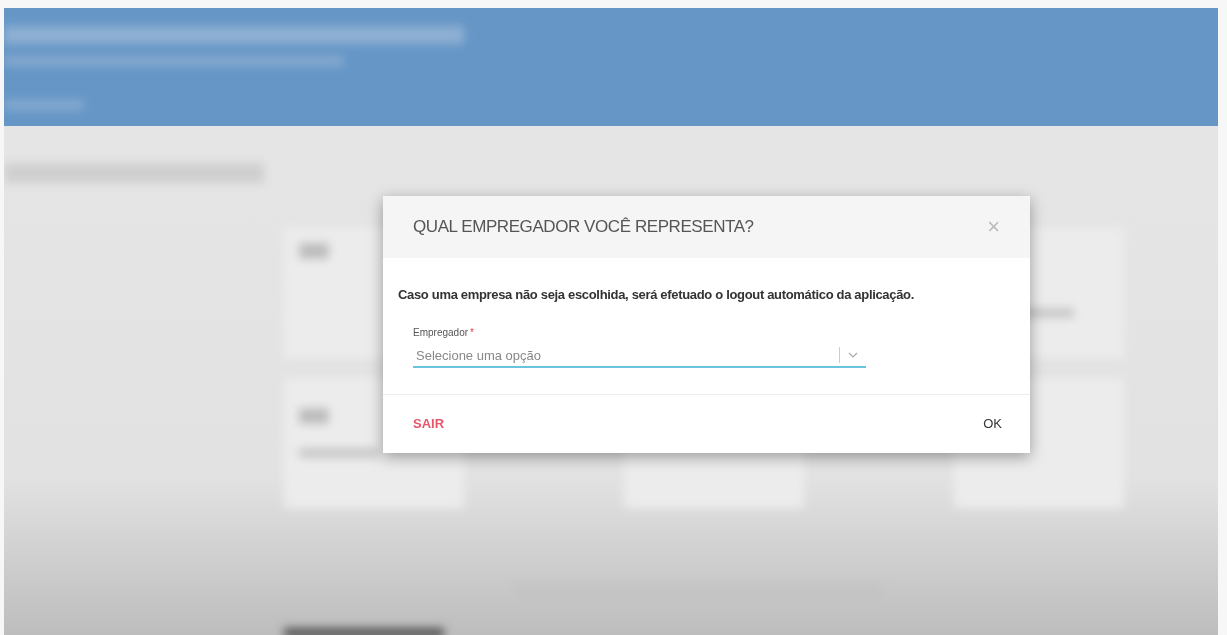  Describe the element at coordinates (853, 354) in the screenshot. I see `chevron-down-icon` at that location.